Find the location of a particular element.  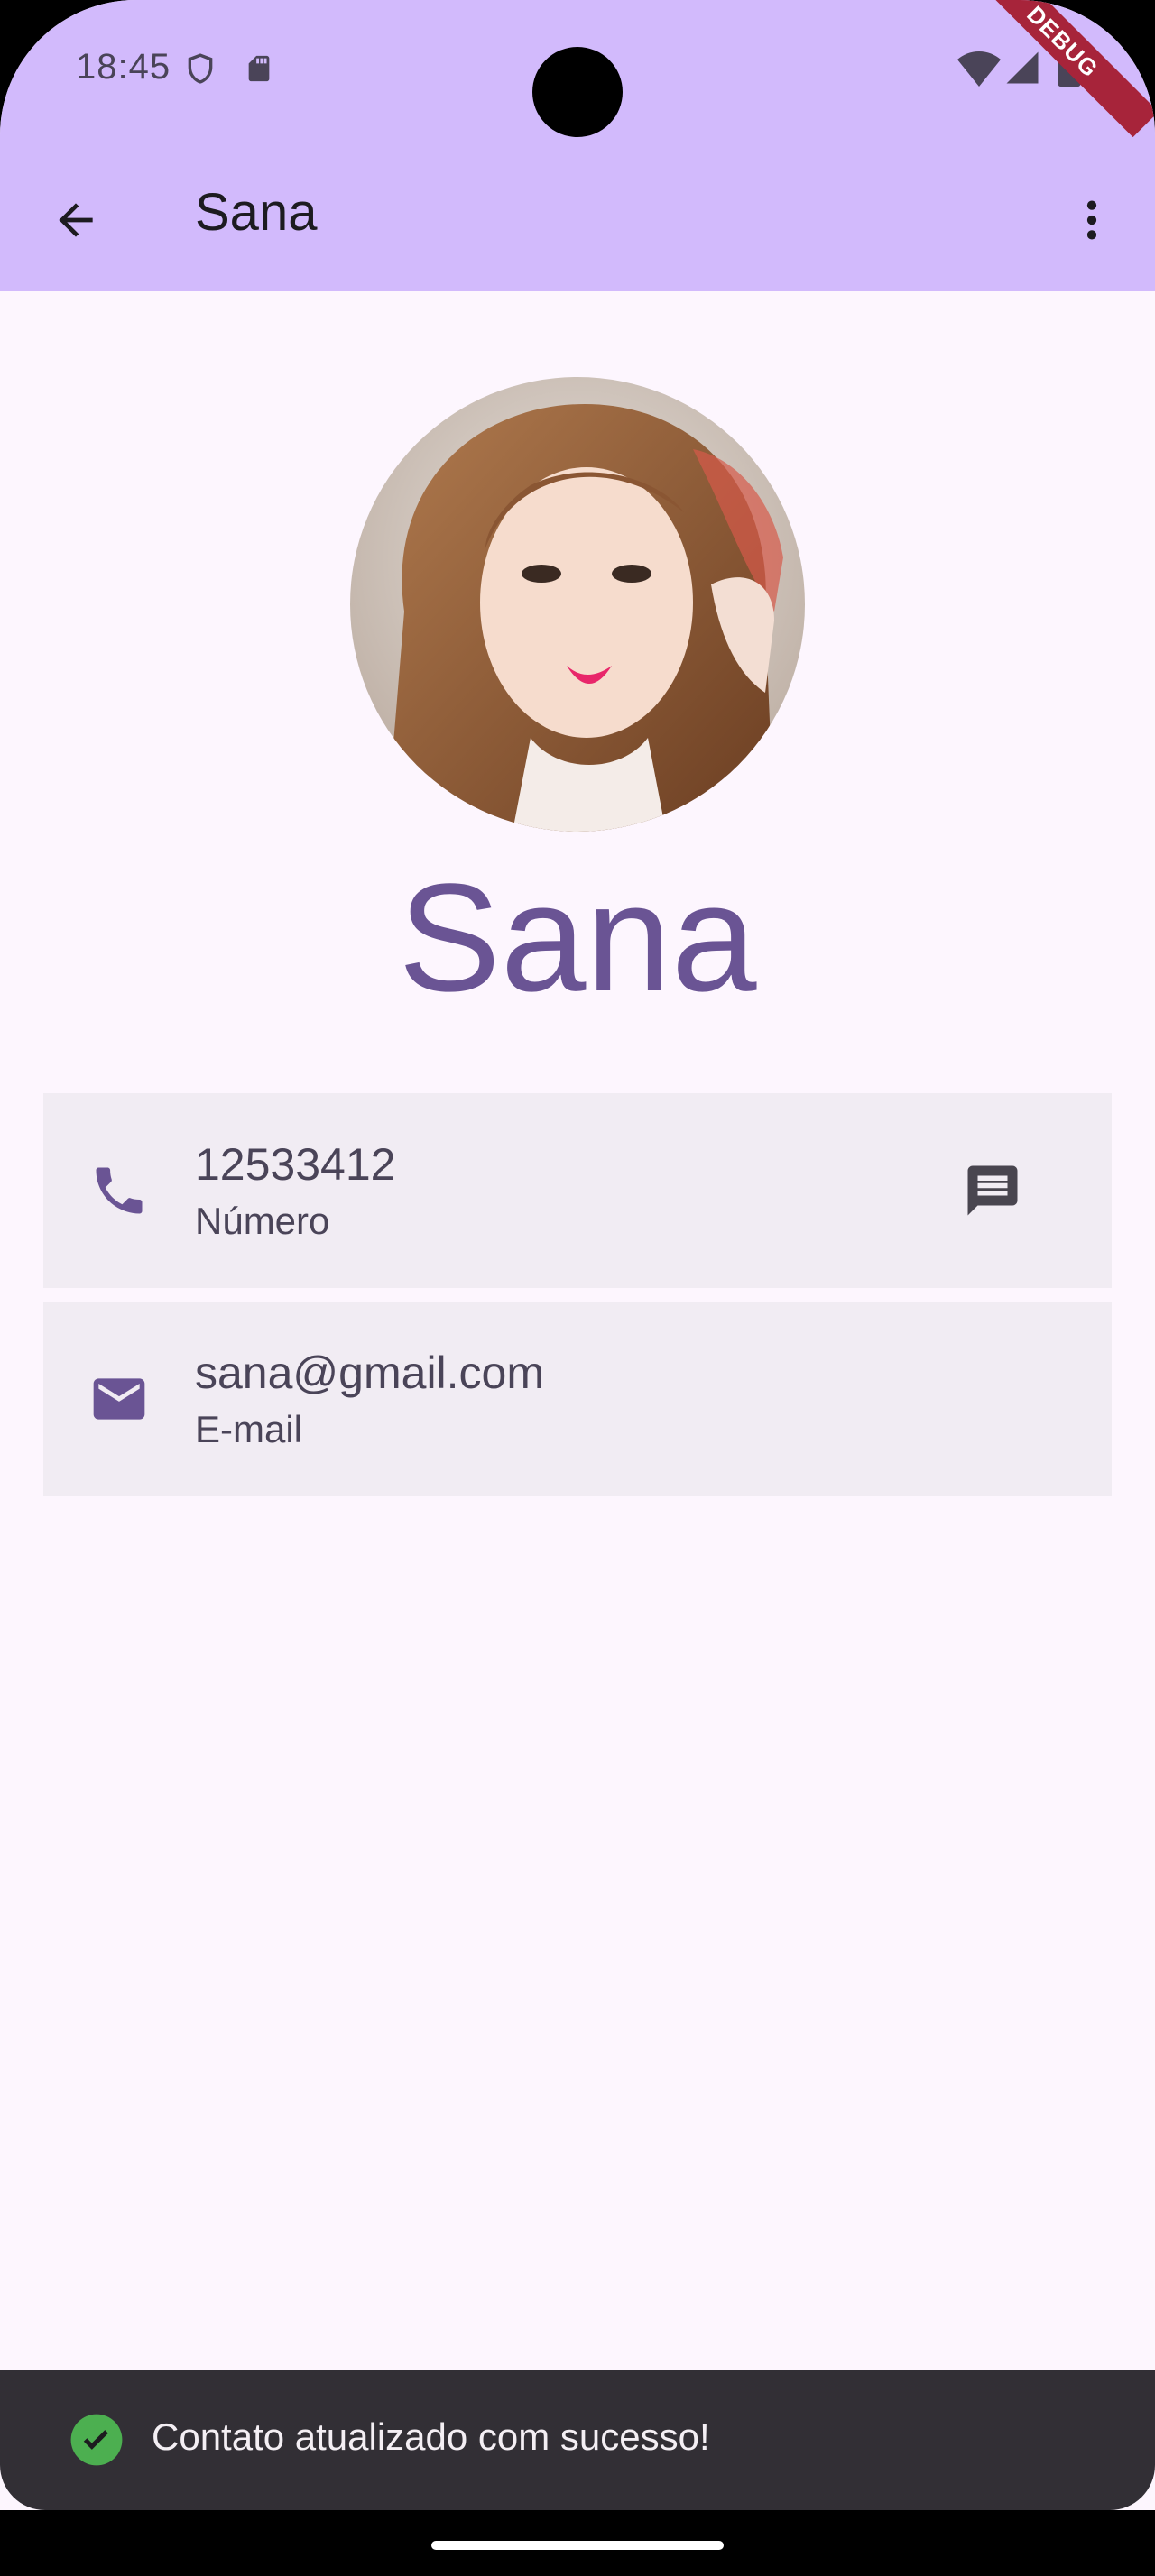

avatar is located at coordinates (577, 605).